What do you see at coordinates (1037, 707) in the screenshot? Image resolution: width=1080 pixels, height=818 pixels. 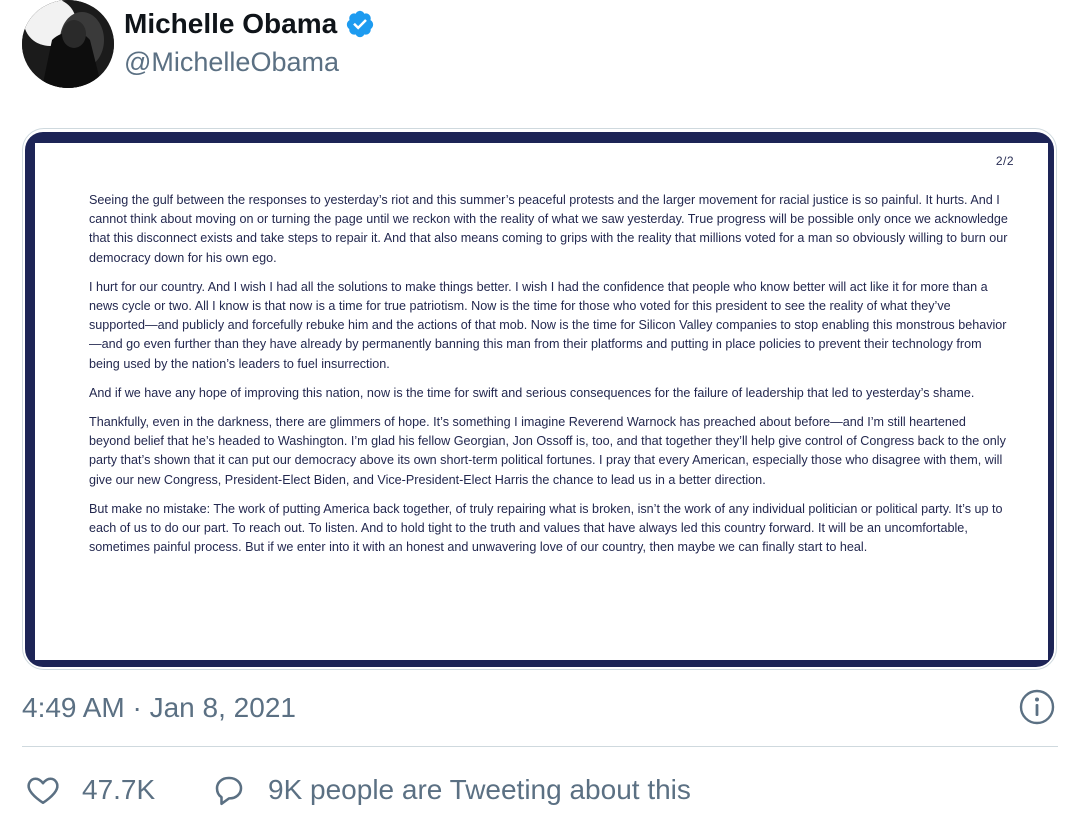 I see `info-icon` at bounding box center [1037, 707].